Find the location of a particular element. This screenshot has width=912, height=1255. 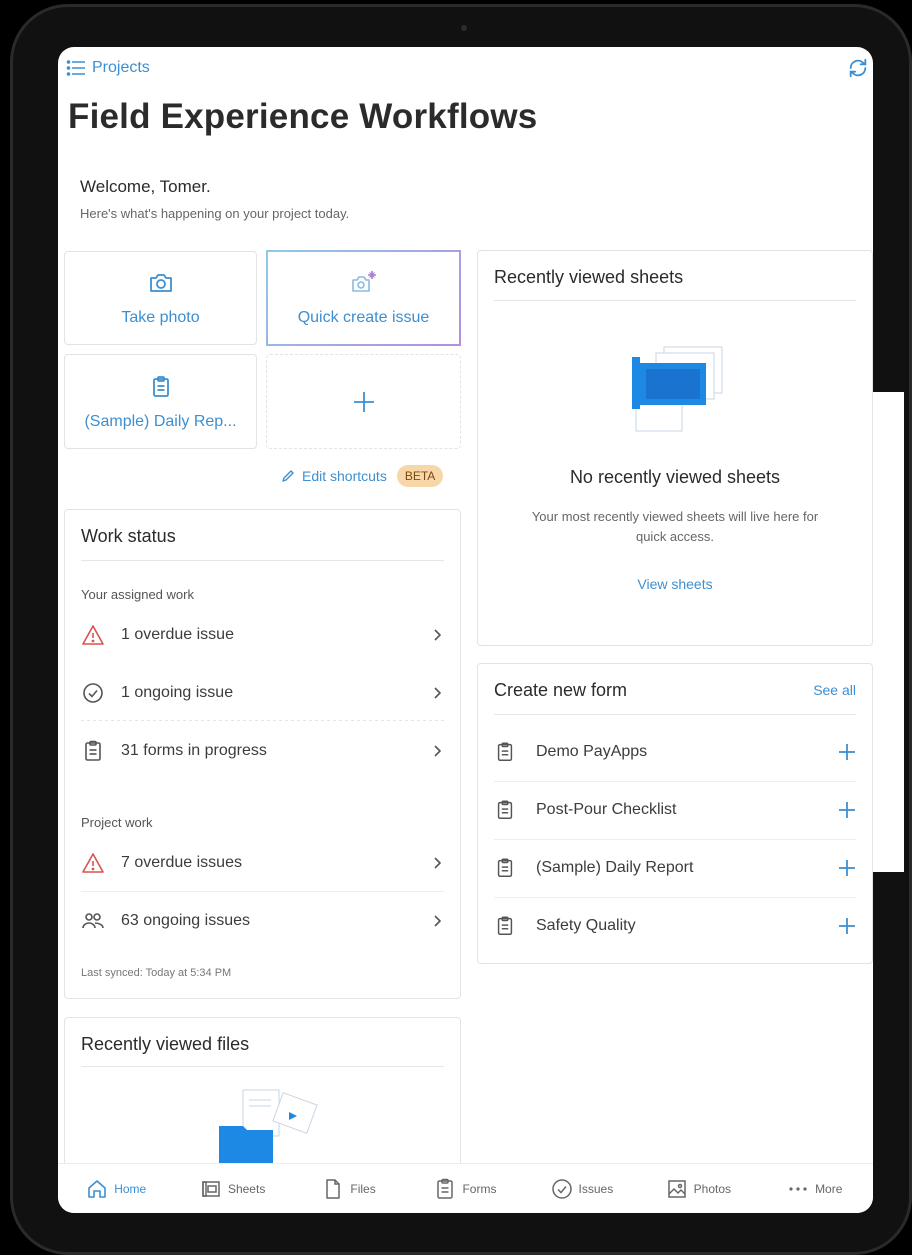

shortcut-quick-create-issue: Quick create issue is located at coordinates (363, 298).